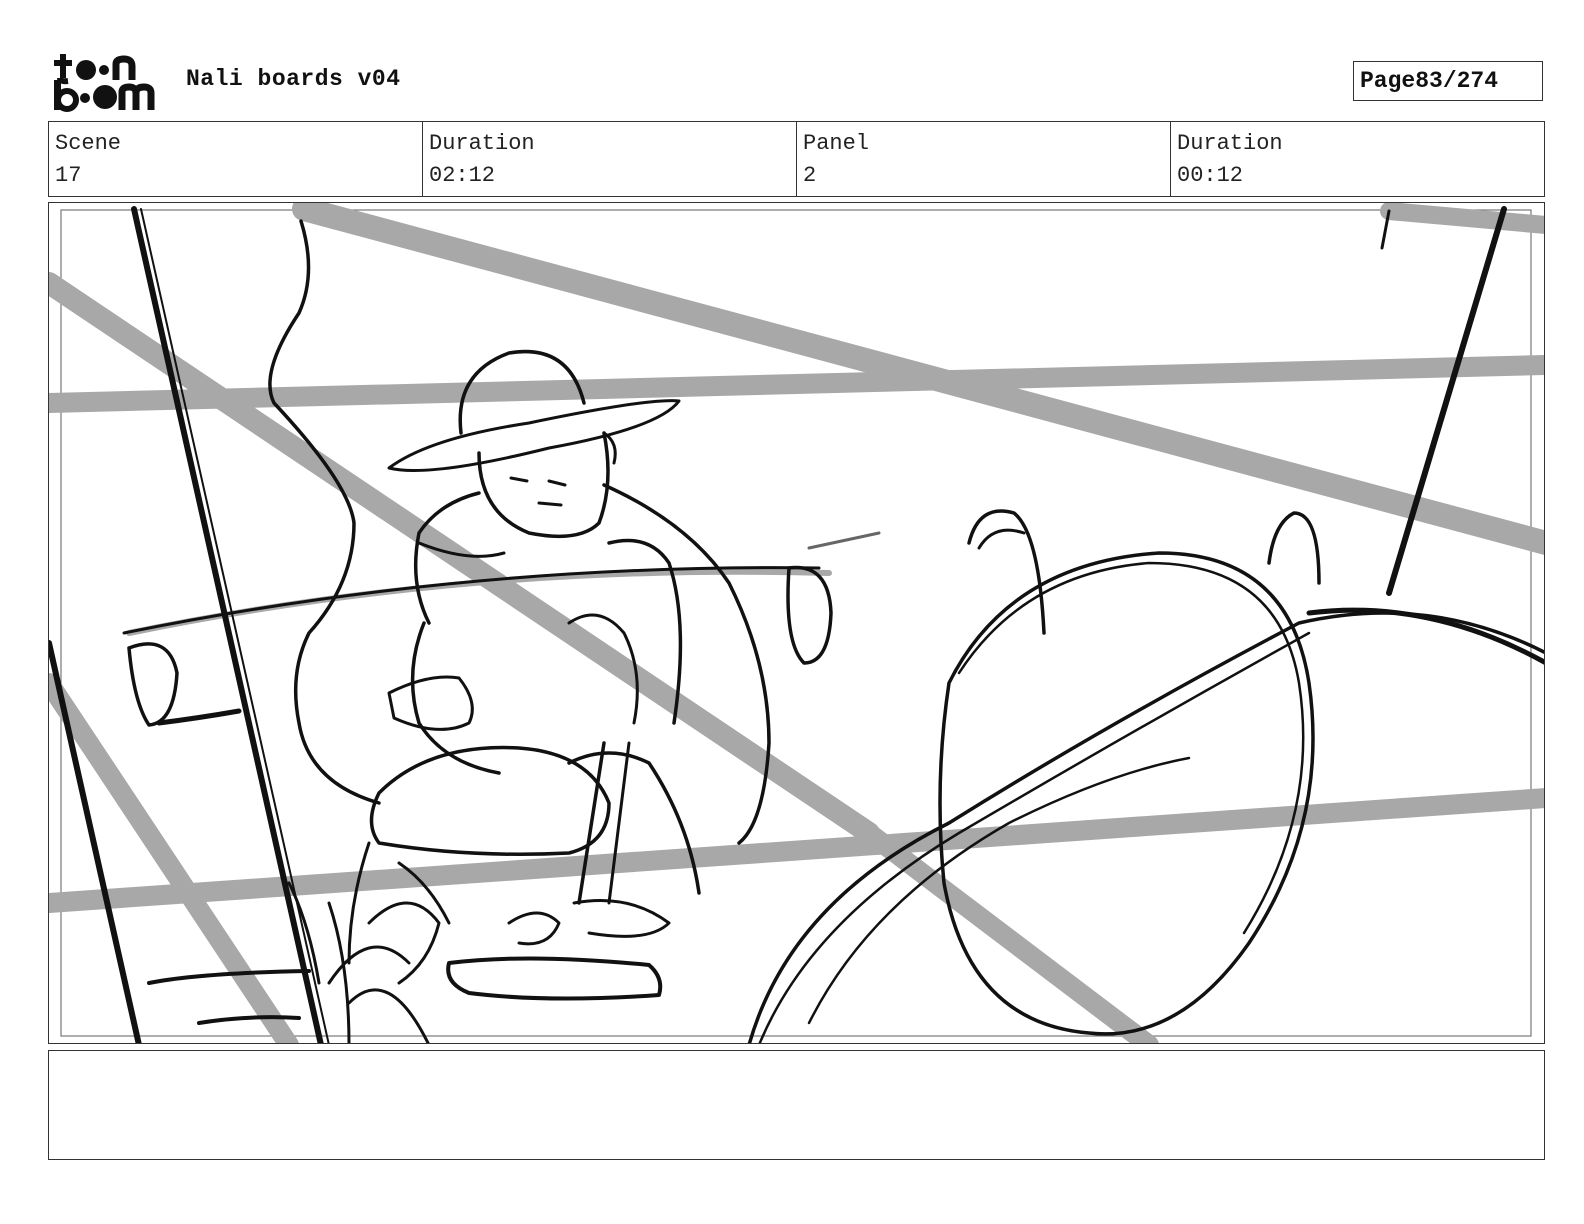 Image resolution: width=1584 pixels, height=1224 pixels. What do you see at coordinates (1357, 159) in the screenshot?
I see `panel-duration-cell: Duration 00:12` at bounding box center [1357, 159].